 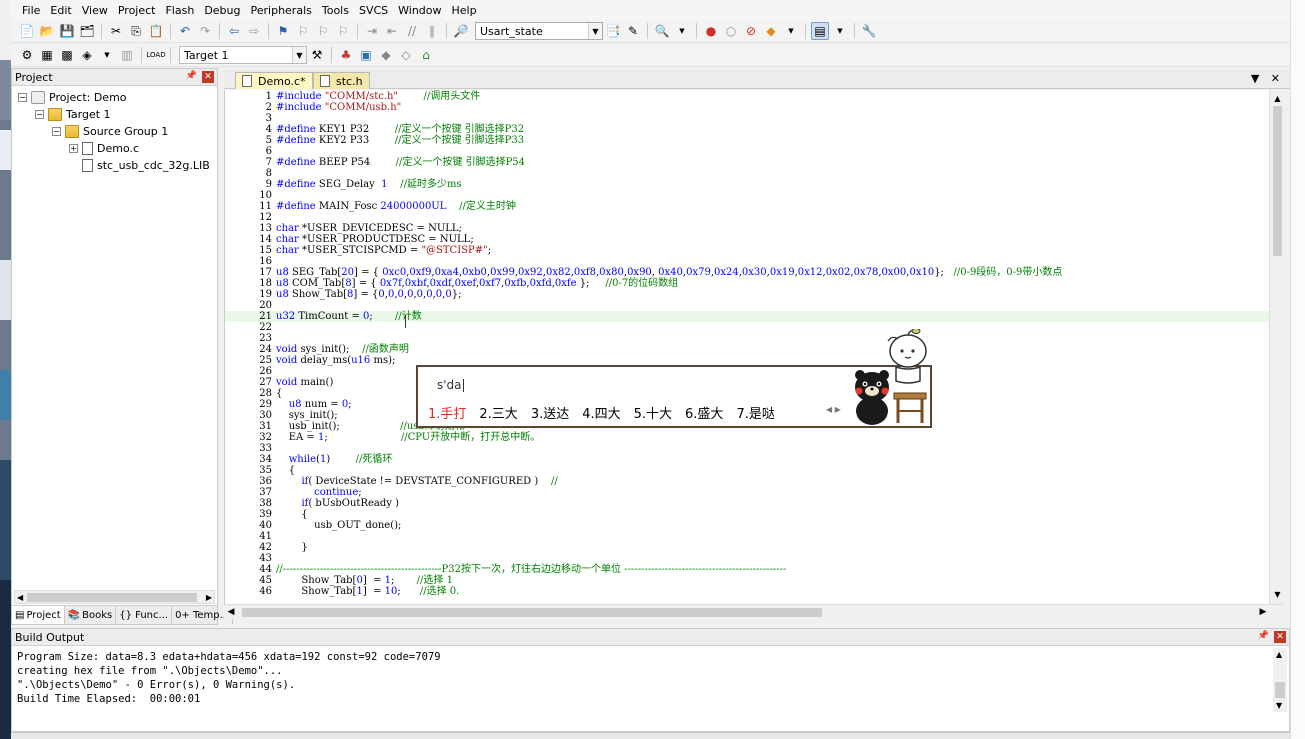 I want to click on redo-icon: ↷, so click(x=205, y=31).